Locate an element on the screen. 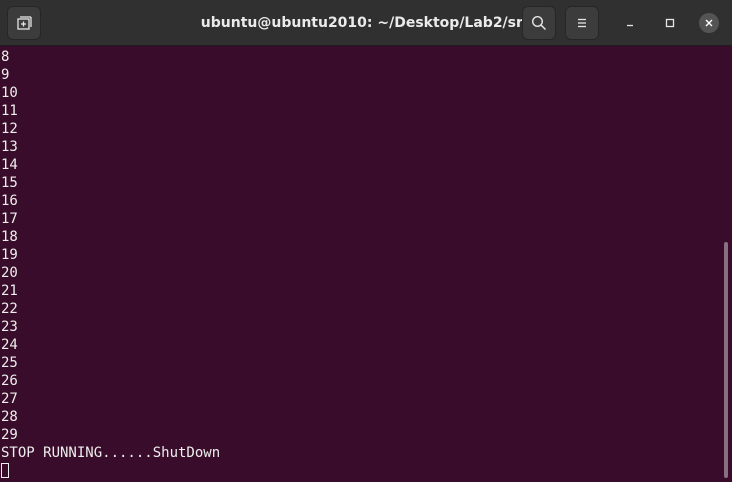 The image size is (732, 482). title-bar: ubuntu@ubuntu2010: ~/Desktop/Lab2/src is located at coordinates (366, 23).